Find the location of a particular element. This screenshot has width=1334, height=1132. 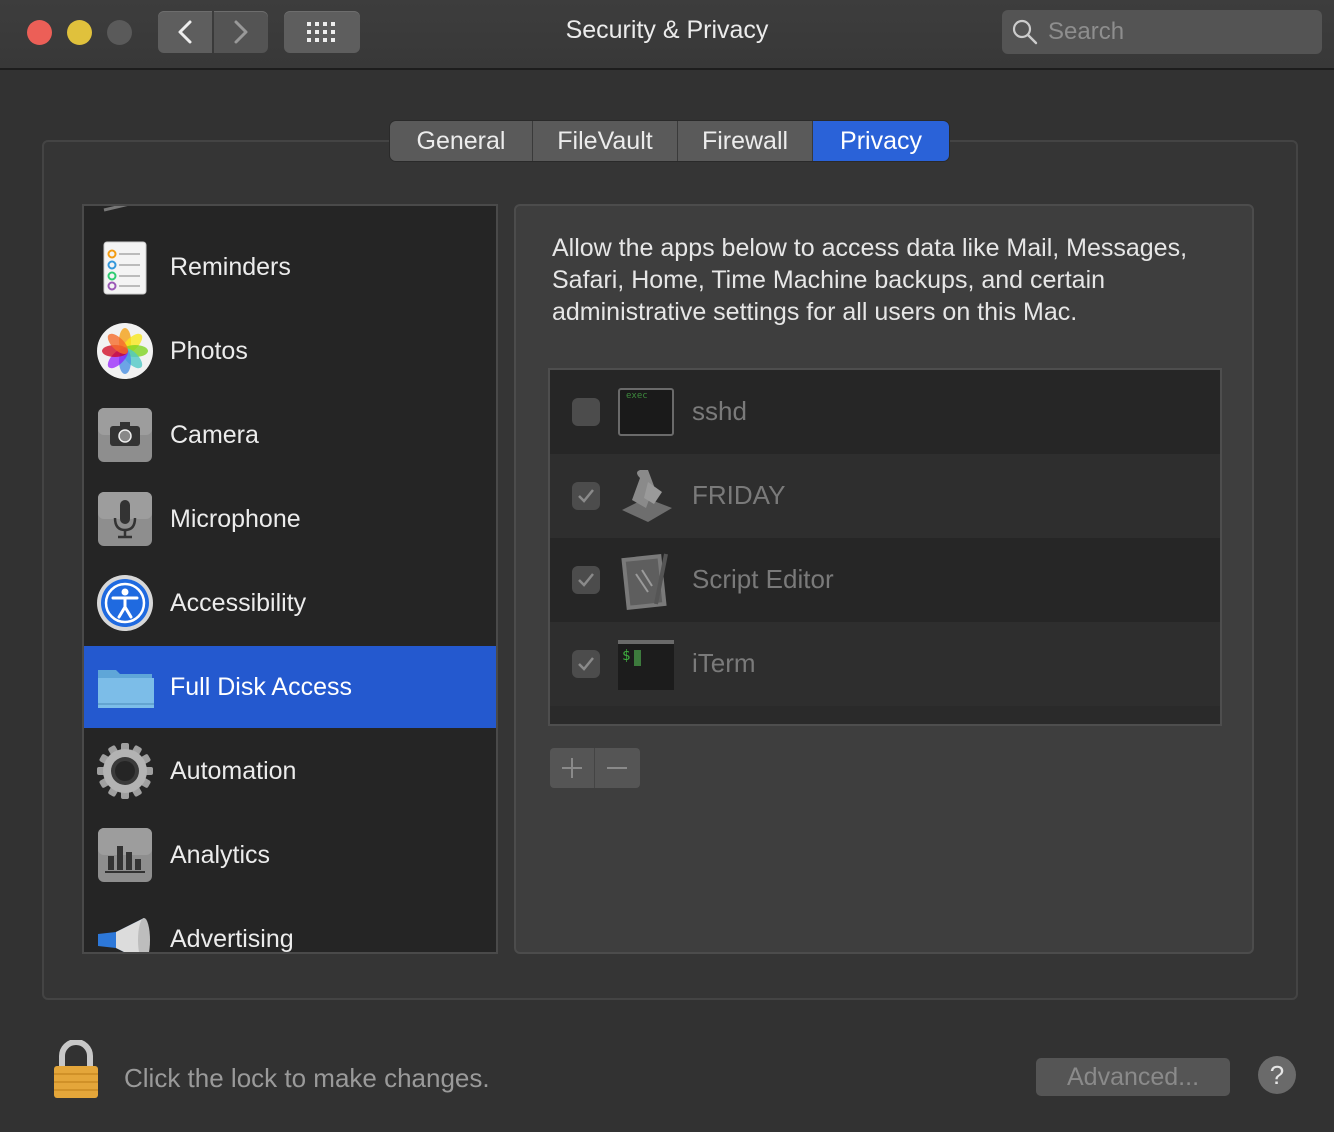

list-item-partial-icon is located at coordinates (115, 209).